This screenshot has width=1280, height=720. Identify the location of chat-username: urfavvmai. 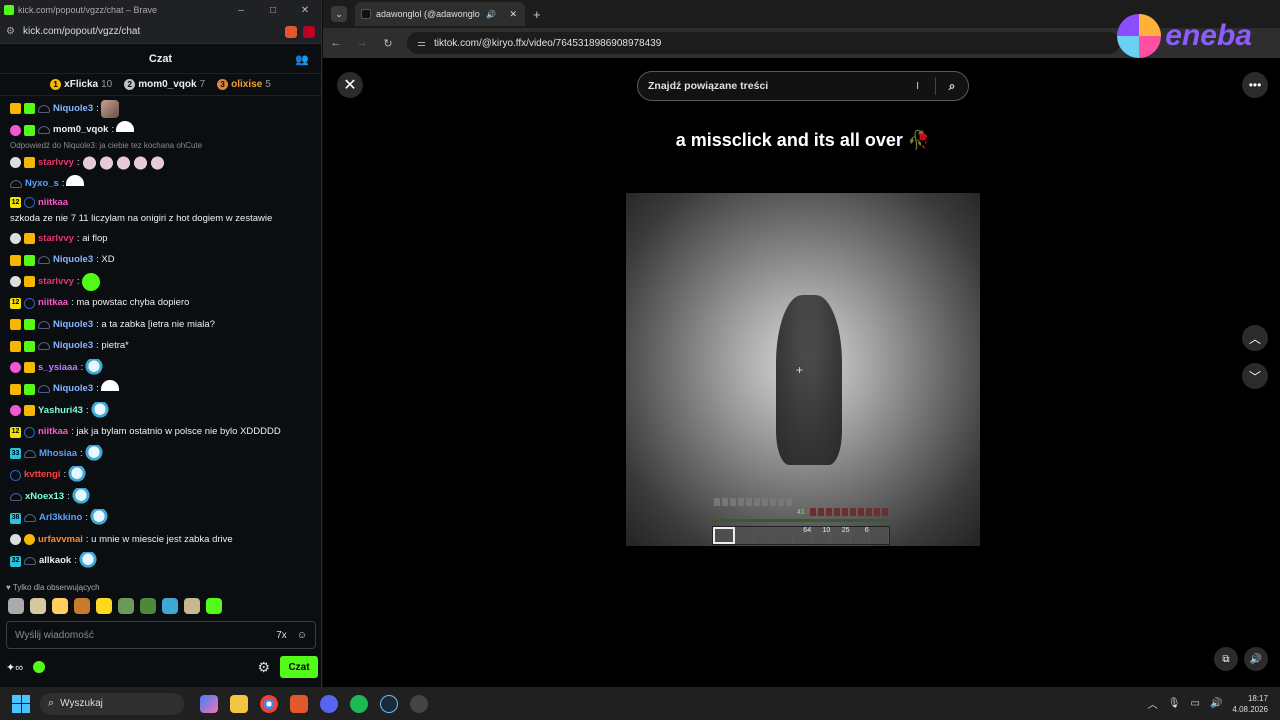
(60, 540).